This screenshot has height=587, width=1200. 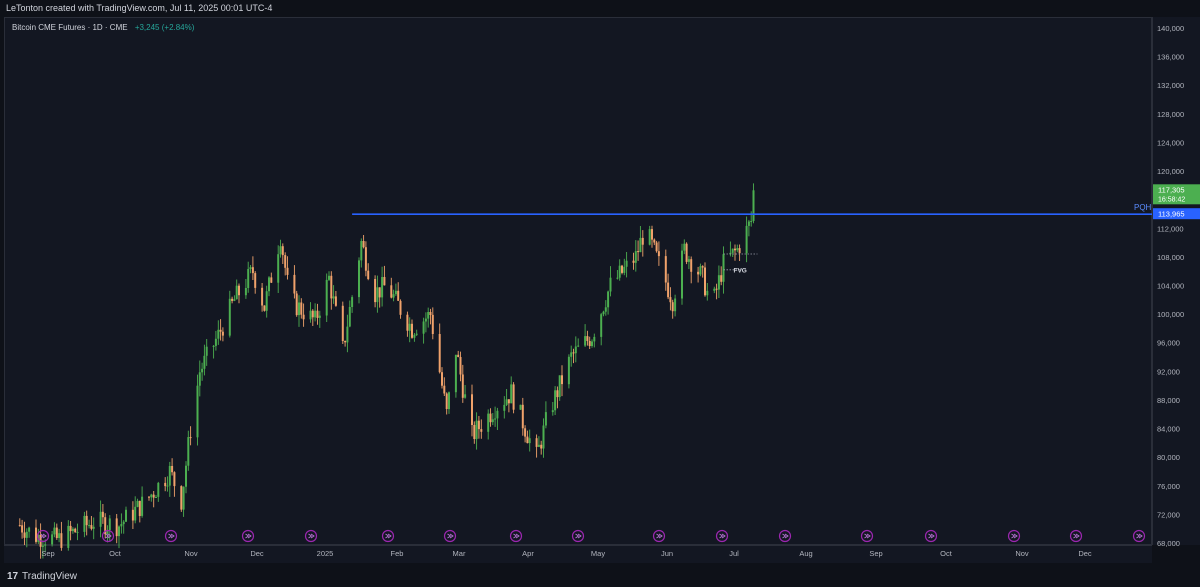 What do you see at coordinates (528, 553) in the screenshot?
I see `time-tick-label: Apr` at bounding box center [528, 553].